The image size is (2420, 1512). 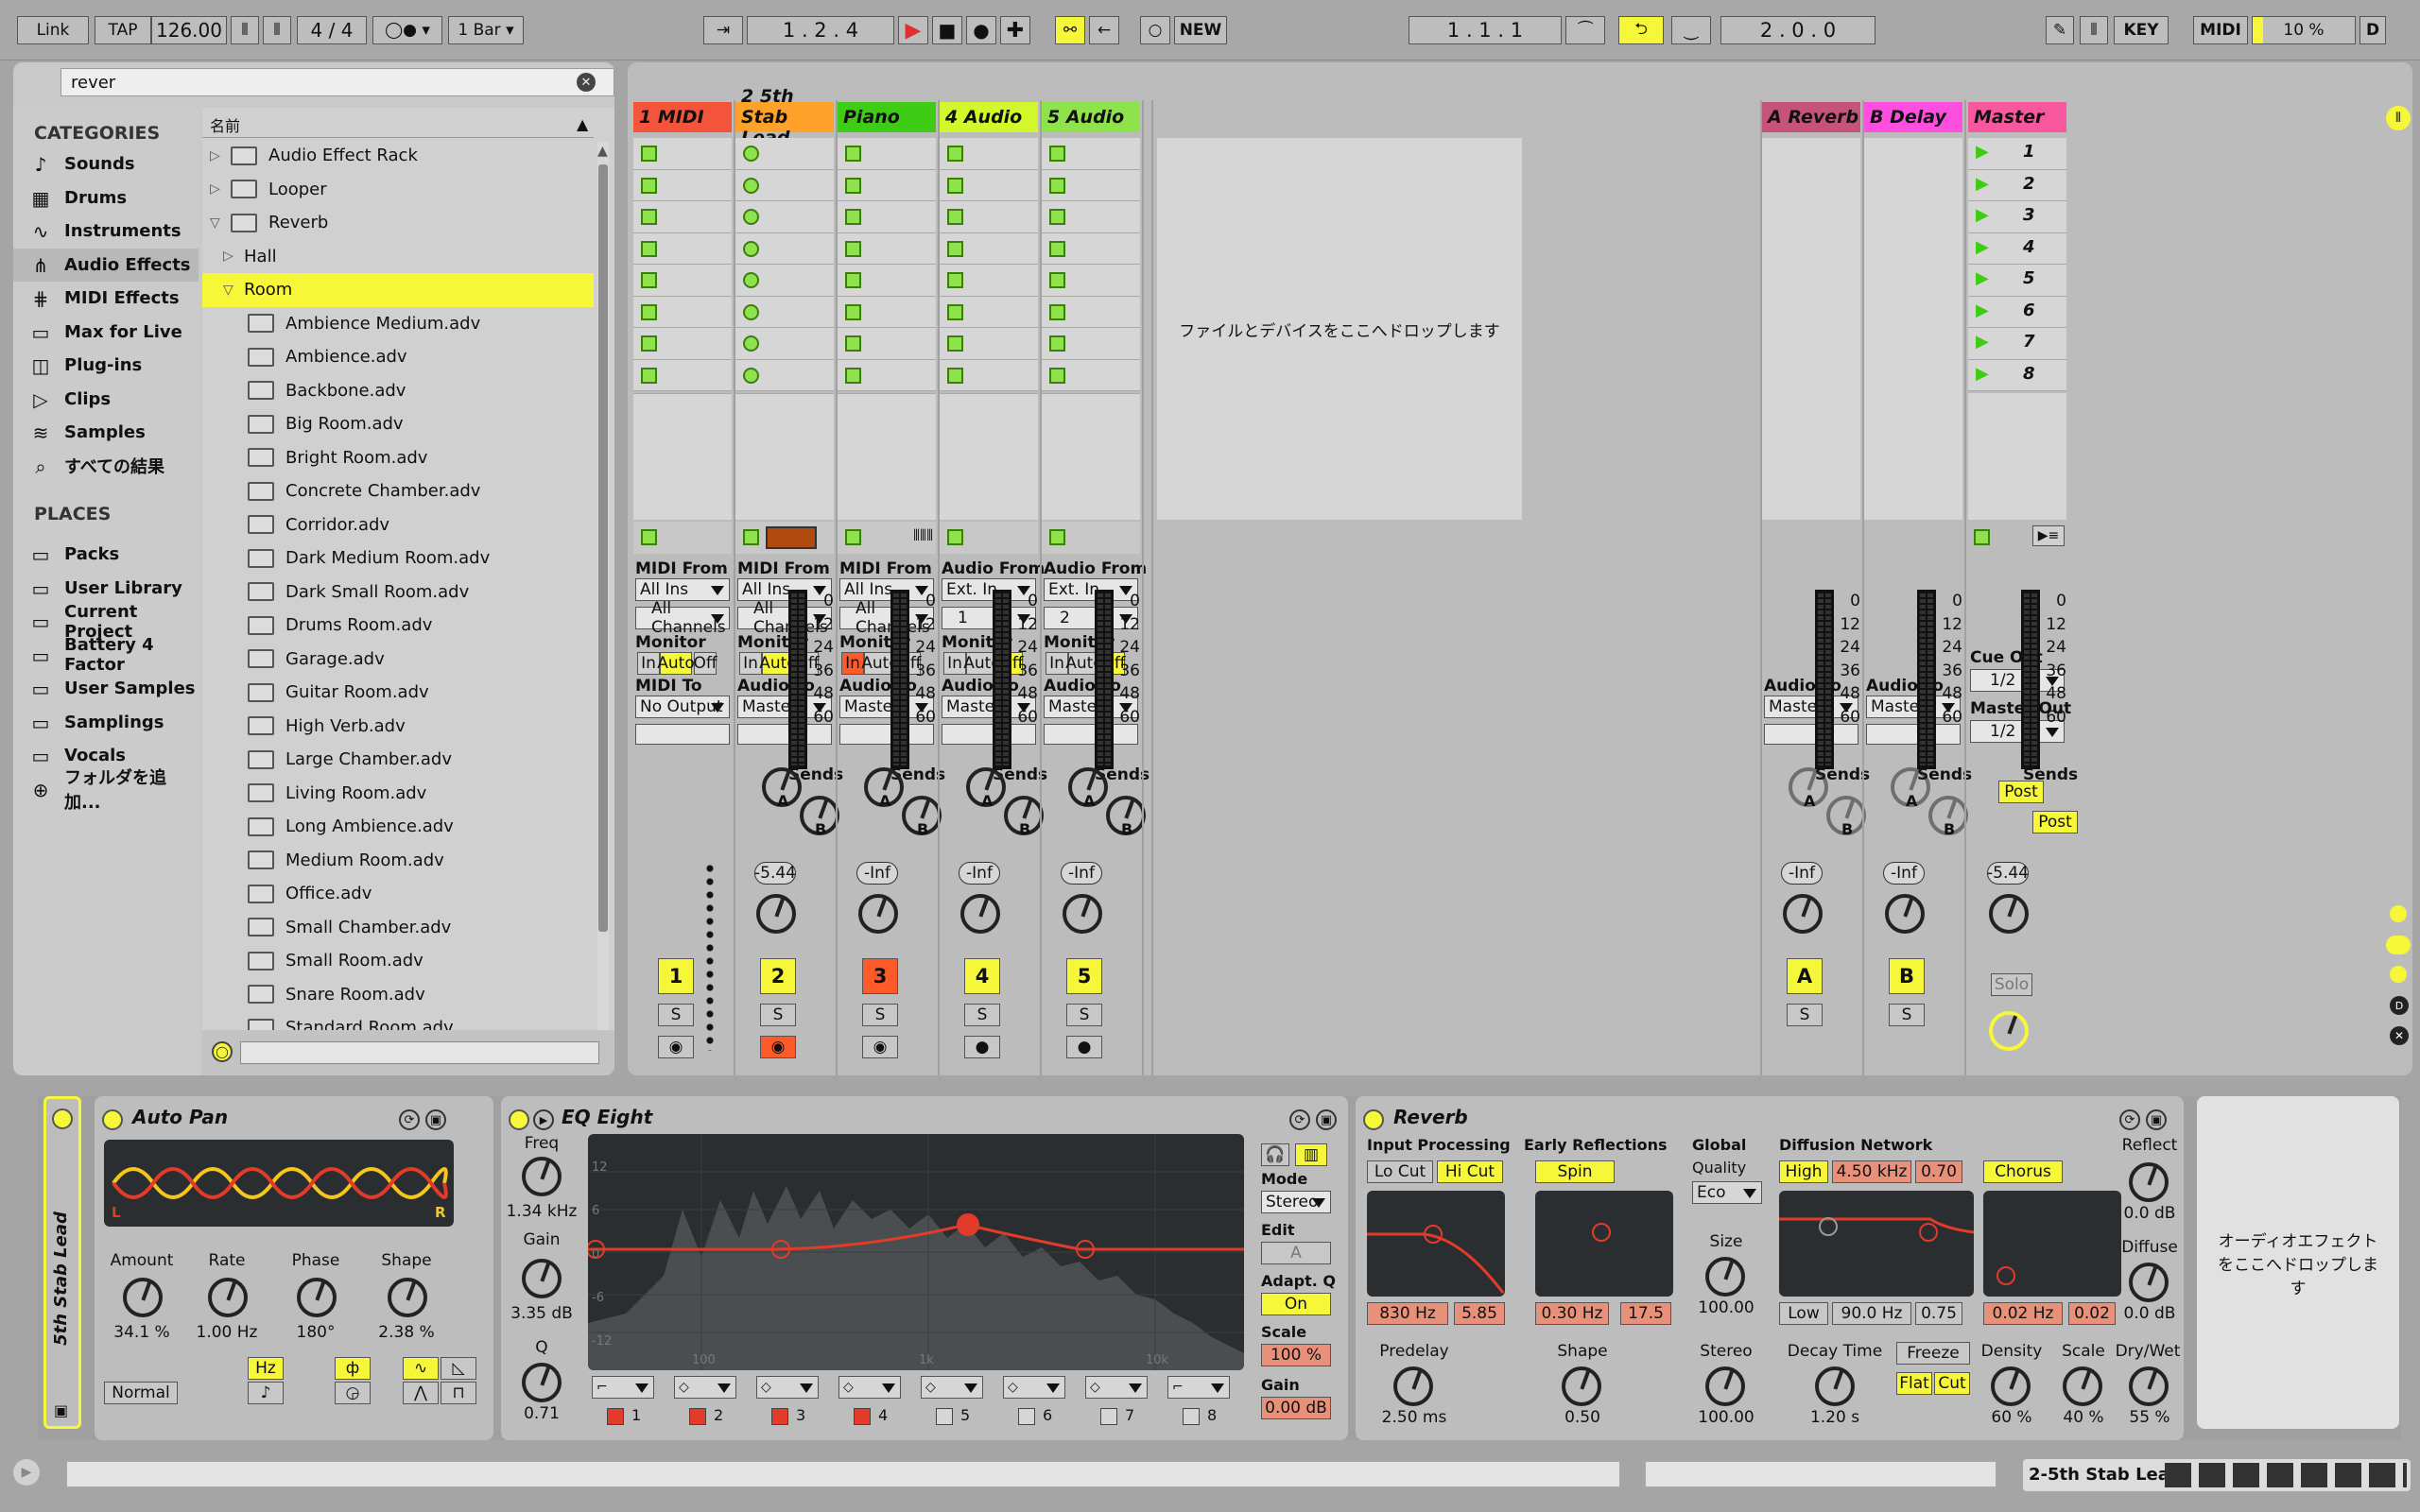 I want to click on autopan-hotswap-icon: ⟳, so click(x=409, y=1119).